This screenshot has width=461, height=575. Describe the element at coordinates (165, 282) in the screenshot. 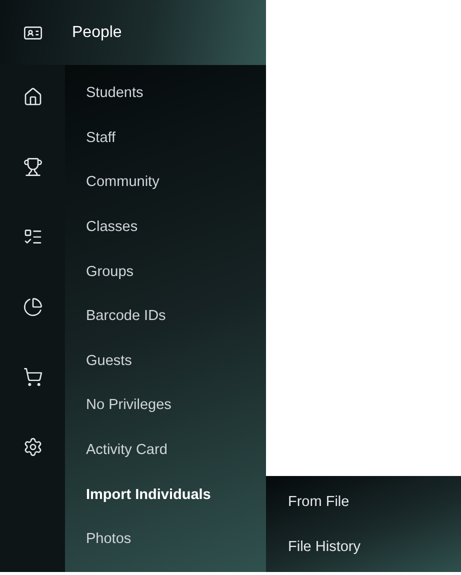

I see `menu-item: Groups` at that location.